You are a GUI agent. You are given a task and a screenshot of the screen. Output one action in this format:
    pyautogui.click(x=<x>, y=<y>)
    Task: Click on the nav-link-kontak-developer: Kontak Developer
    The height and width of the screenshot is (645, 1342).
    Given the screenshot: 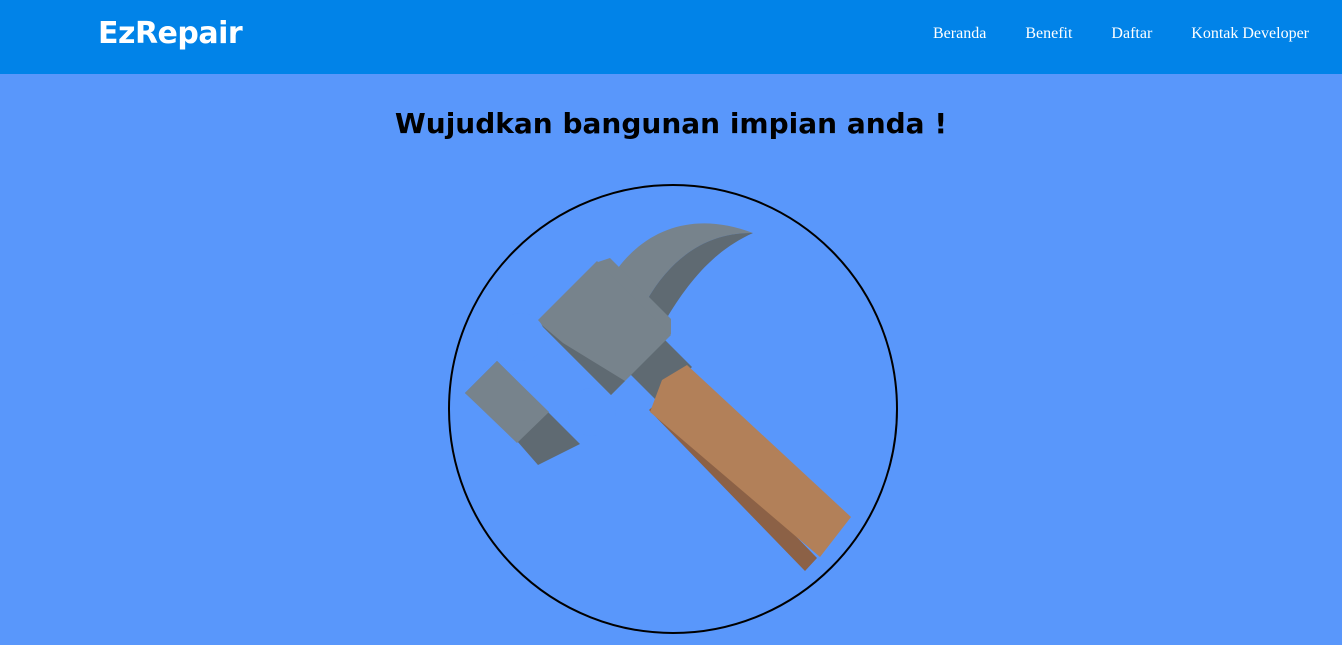 What is the action you would take?
    pyautogui.click(x=1250, y=34)
    